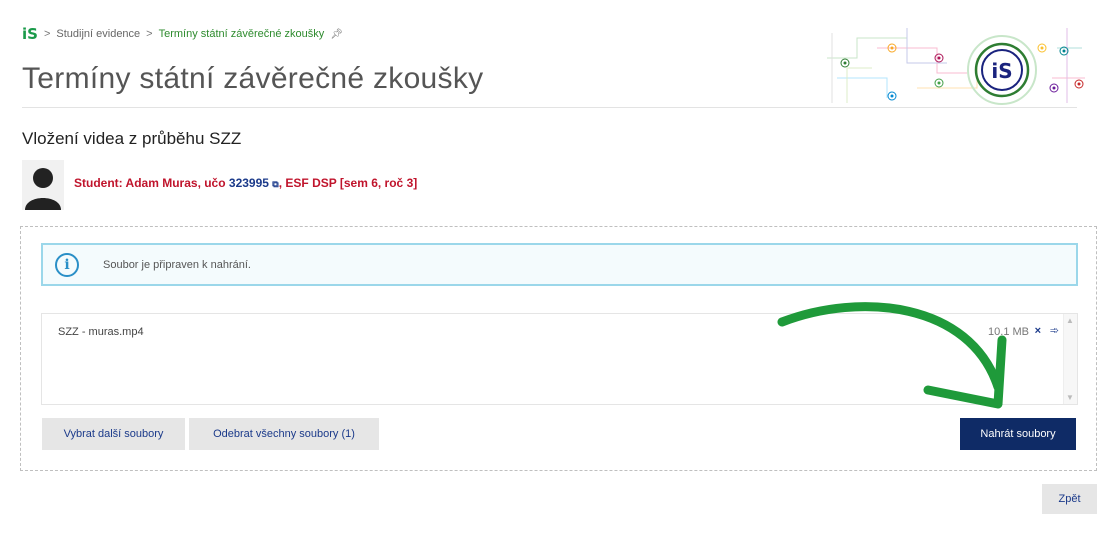 The height and width of the screenshot is (534, 1097). I want to click on student-program: , ESF DSP [sem 6, roč 3], so click(348, 183).